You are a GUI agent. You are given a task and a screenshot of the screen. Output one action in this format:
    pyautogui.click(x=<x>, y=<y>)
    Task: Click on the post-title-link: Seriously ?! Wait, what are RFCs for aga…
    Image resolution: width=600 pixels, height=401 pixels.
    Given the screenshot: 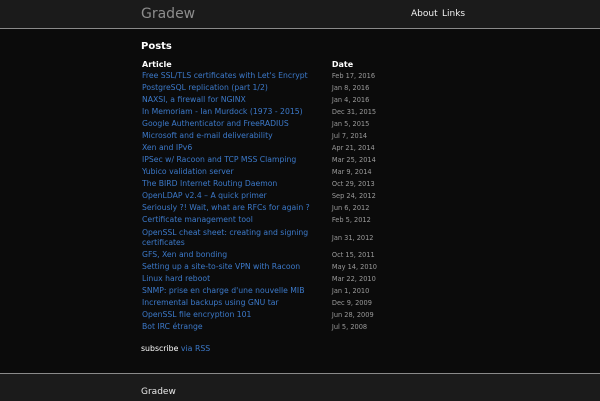 What is the action you would take?
    pyautogui.click(x=236, y=208)
    